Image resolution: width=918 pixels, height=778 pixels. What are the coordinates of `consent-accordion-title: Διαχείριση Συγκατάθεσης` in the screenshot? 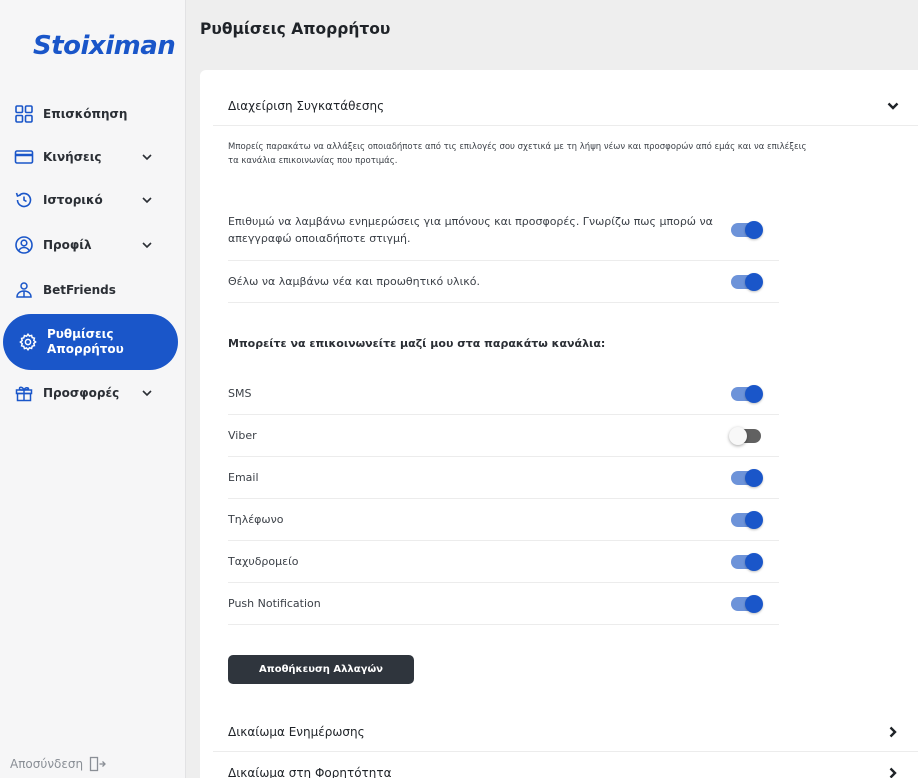 It's located at (306, 105).